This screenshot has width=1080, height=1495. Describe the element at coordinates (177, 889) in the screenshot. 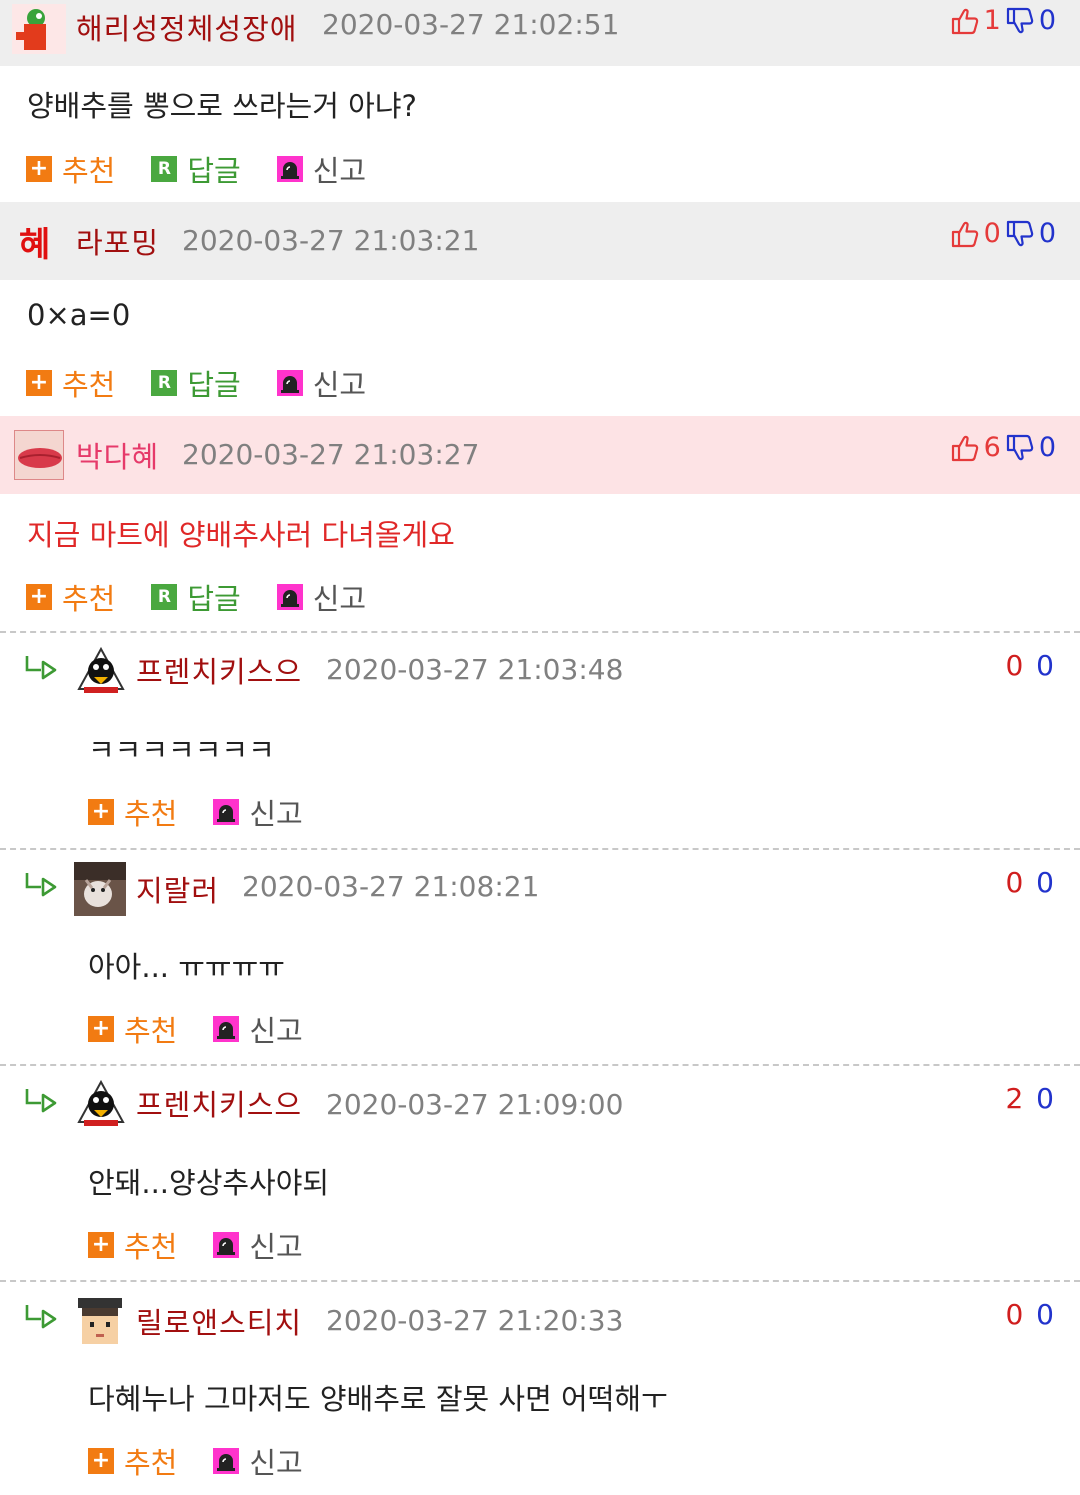

I see `nickname: 지랄러` at that location.